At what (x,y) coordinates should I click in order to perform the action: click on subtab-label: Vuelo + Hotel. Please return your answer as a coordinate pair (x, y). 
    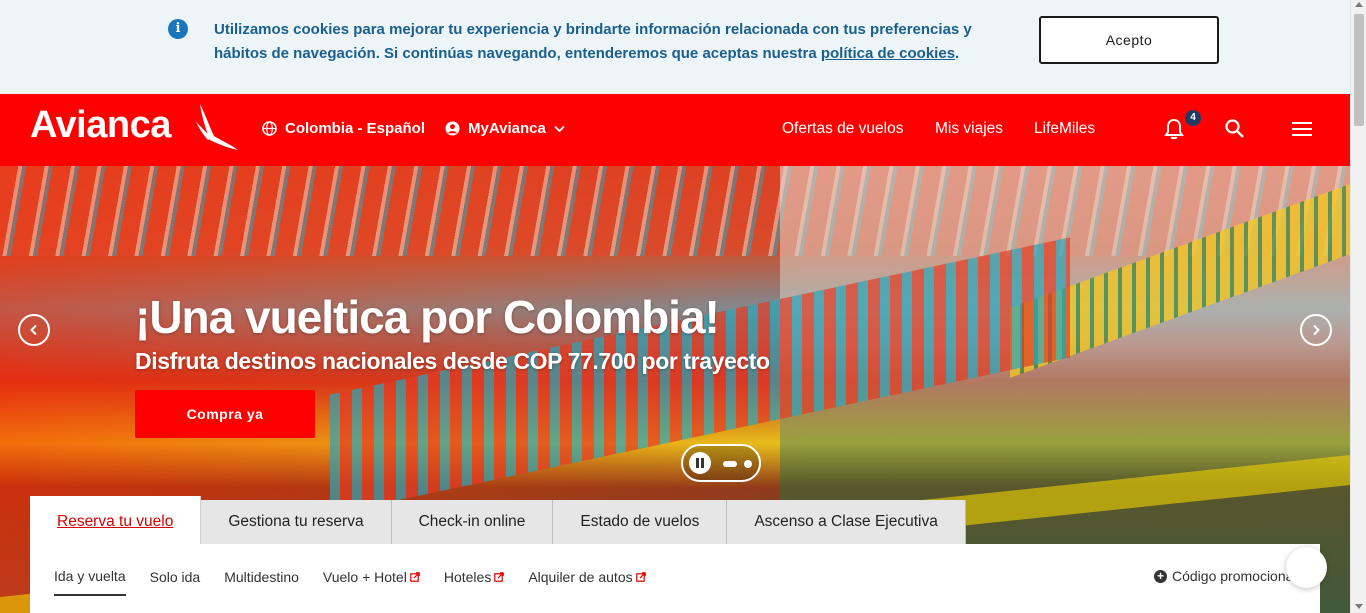
    Looking at the image, I should click on (364, 577).